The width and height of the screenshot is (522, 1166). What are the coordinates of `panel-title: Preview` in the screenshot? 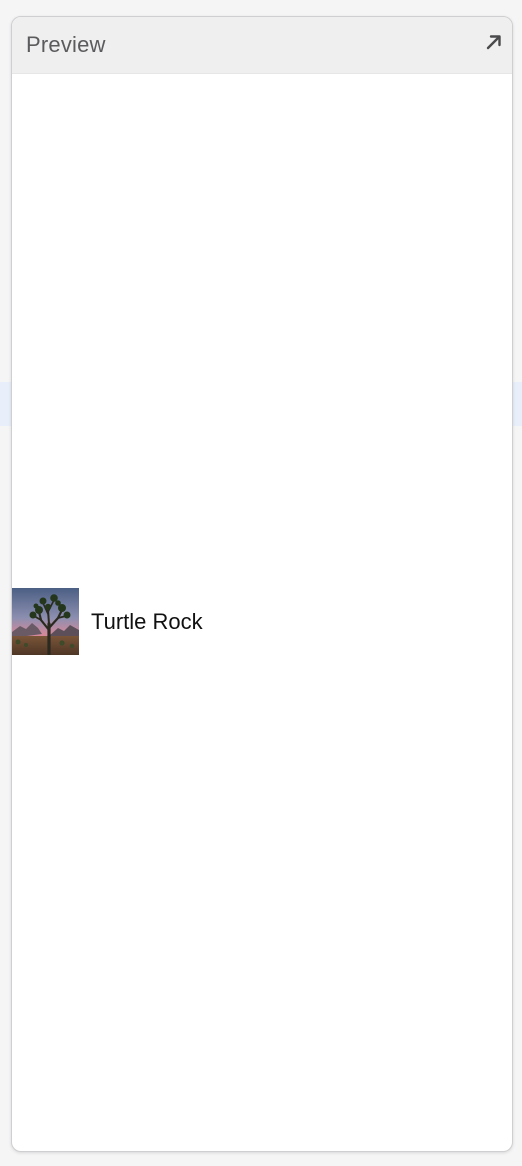 It's located at (66, 44).